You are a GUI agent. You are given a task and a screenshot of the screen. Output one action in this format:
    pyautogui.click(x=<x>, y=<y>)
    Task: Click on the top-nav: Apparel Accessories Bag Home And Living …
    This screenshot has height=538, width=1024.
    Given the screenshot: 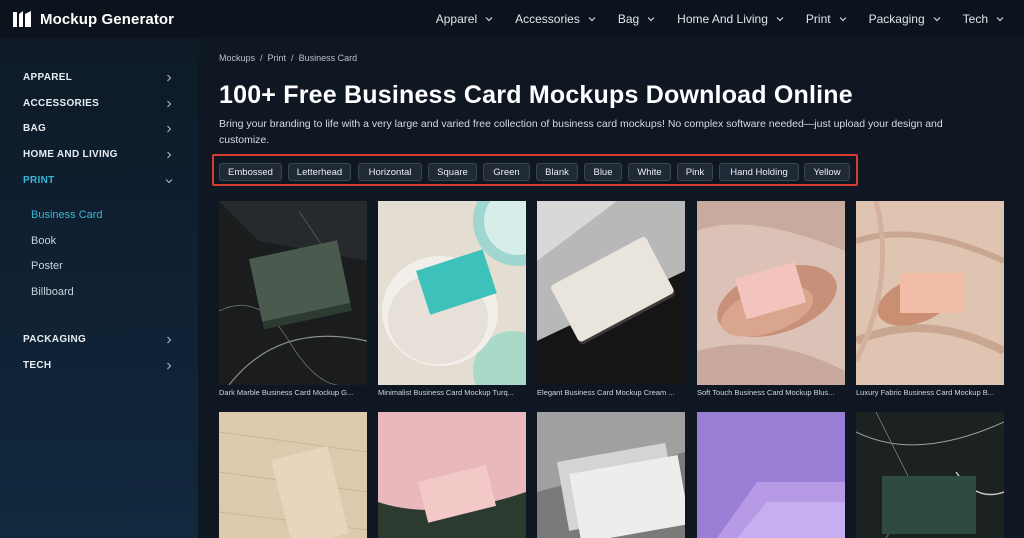 What is the action you would take?
    pyautogui.click(x=709, y=19)
    